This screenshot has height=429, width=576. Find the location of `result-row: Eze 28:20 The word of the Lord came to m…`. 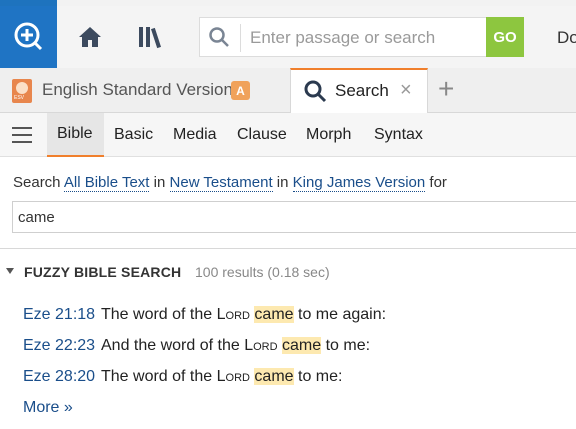

result-row: Eze 28:20 The word of the Lord came to m… is located at coordinates (182, 379).